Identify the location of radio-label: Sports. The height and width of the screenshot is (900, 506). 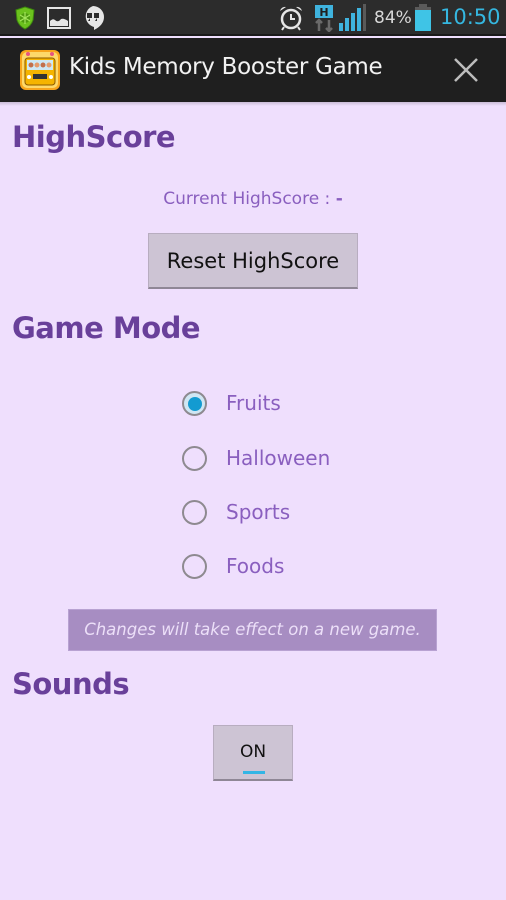
(258, 512).